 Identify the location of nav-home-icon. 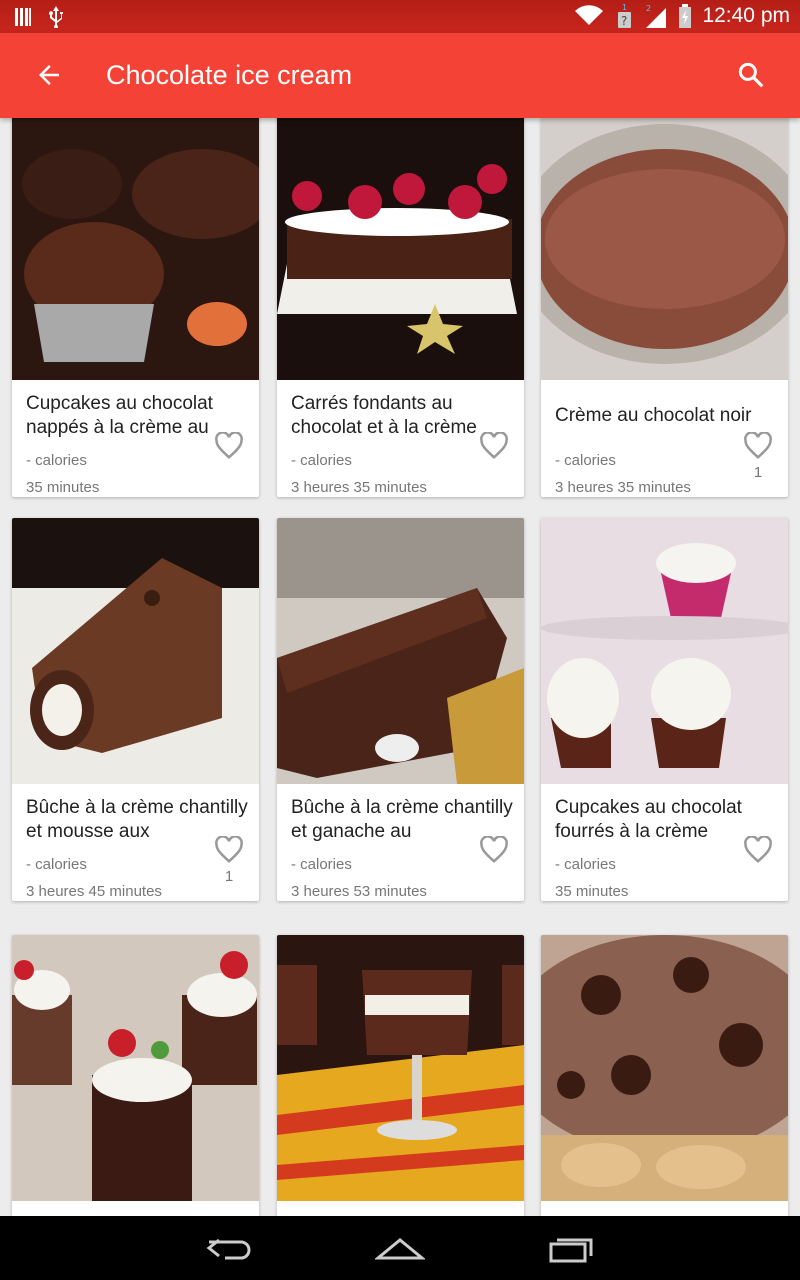
(400, 1249).